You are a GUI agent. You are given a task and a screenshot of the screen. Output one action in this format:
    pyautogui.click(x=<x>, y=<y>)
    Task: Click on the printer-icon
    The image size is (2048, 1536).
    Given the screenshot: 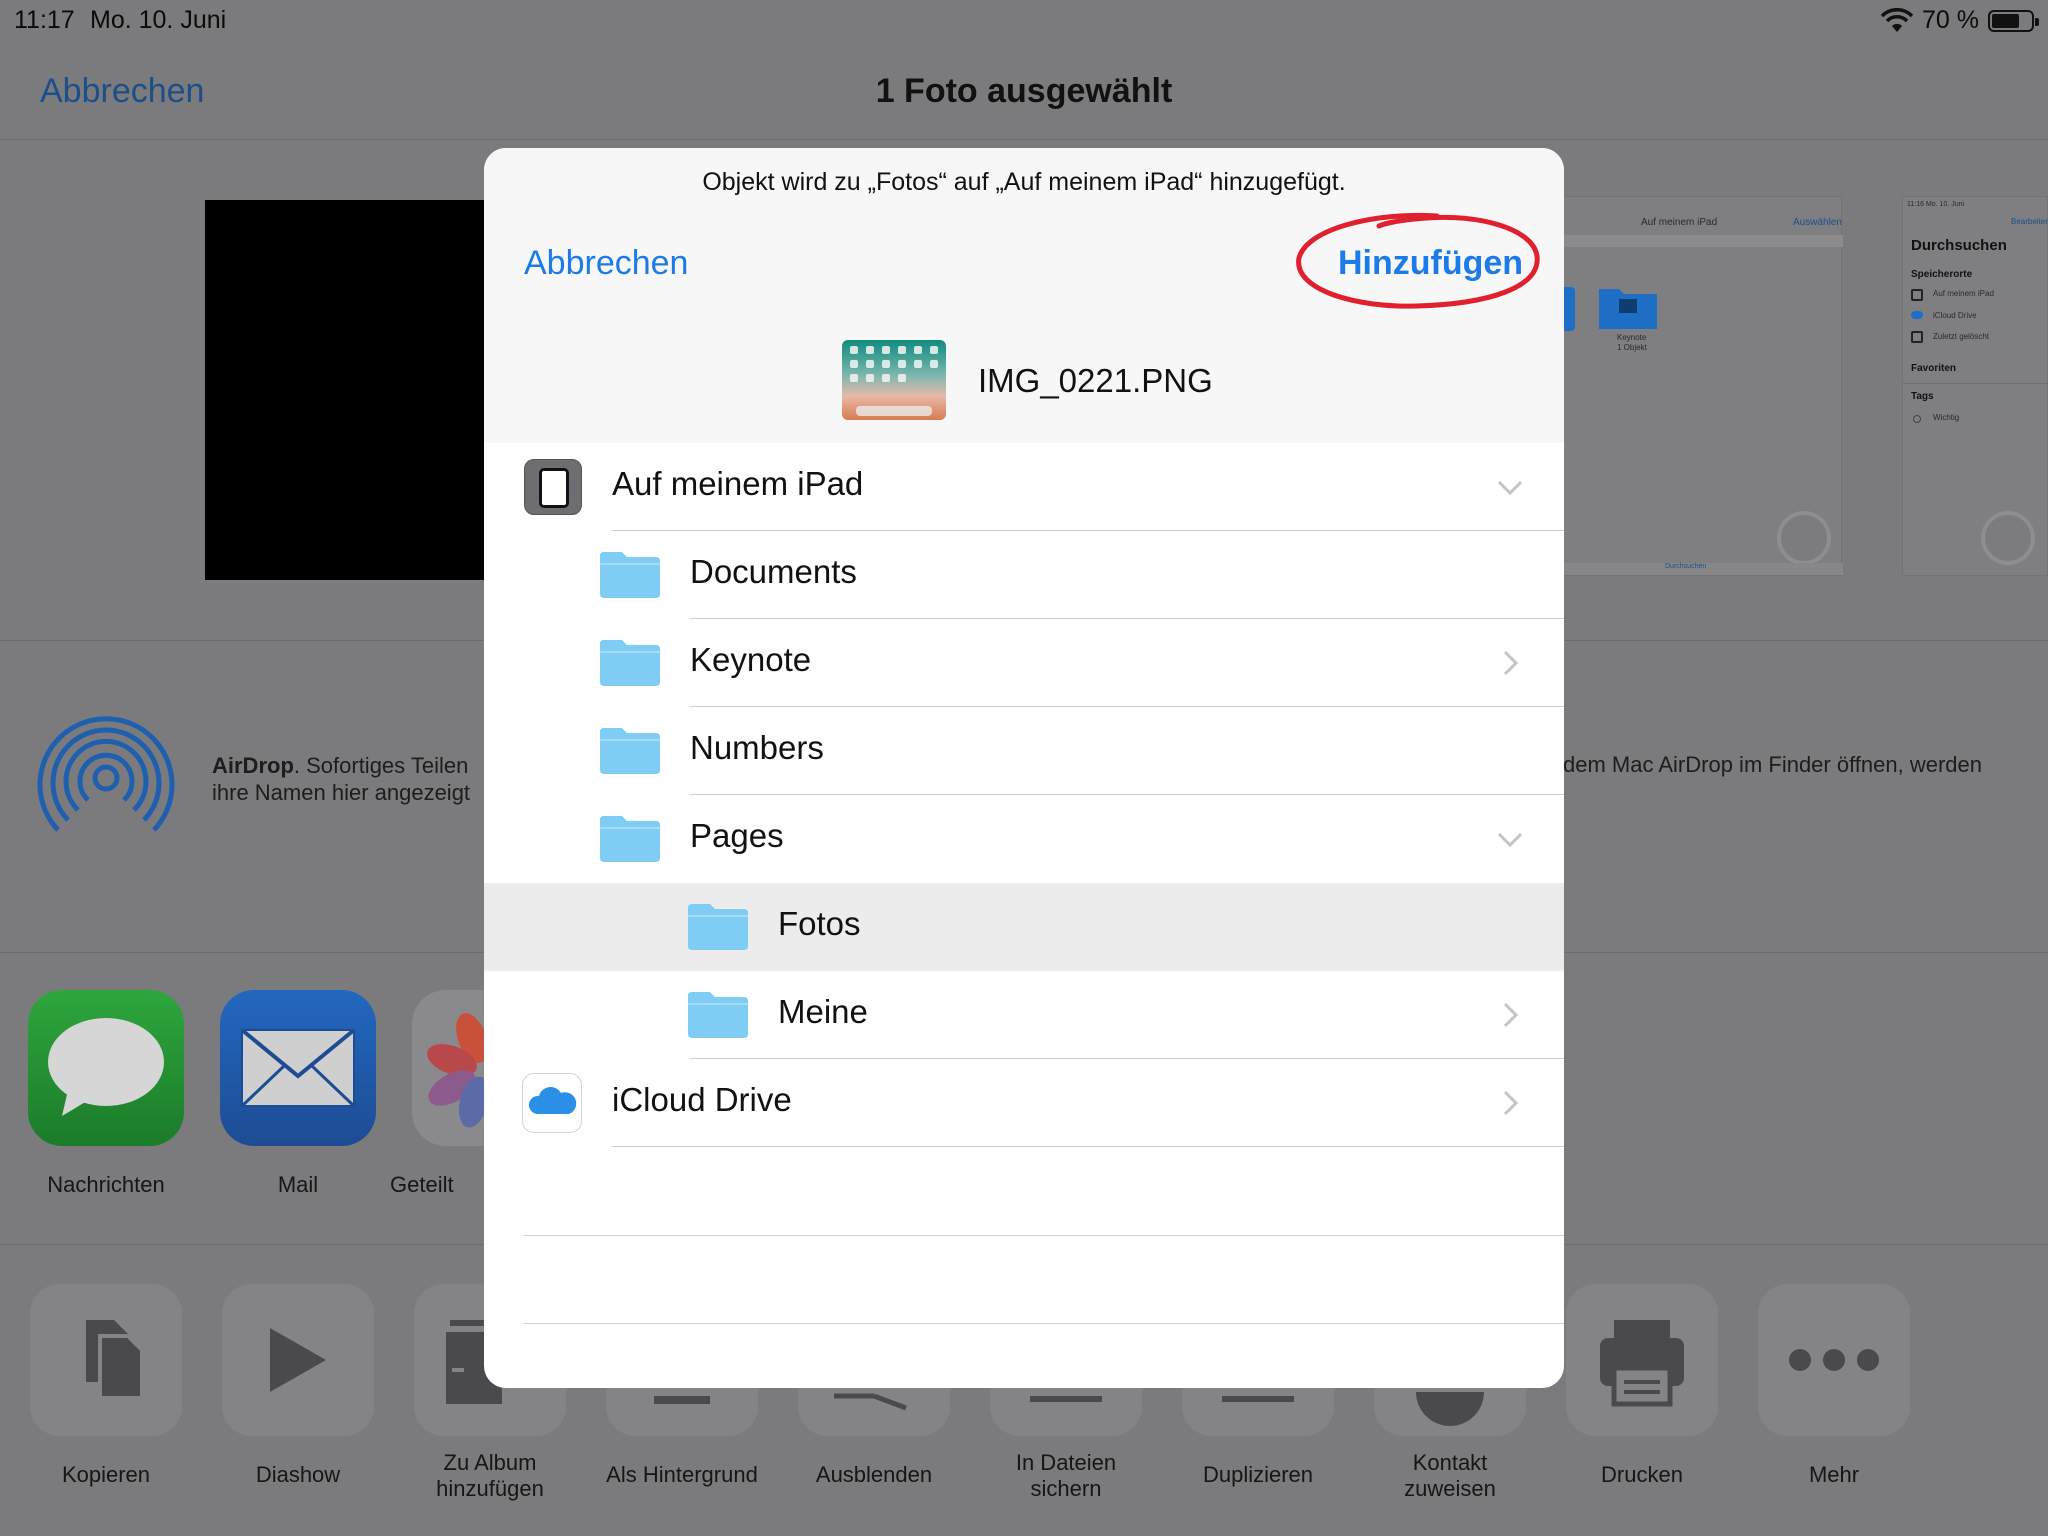 What is the action you would take?
    pyautogui.click(x=1642, y=1363)
    